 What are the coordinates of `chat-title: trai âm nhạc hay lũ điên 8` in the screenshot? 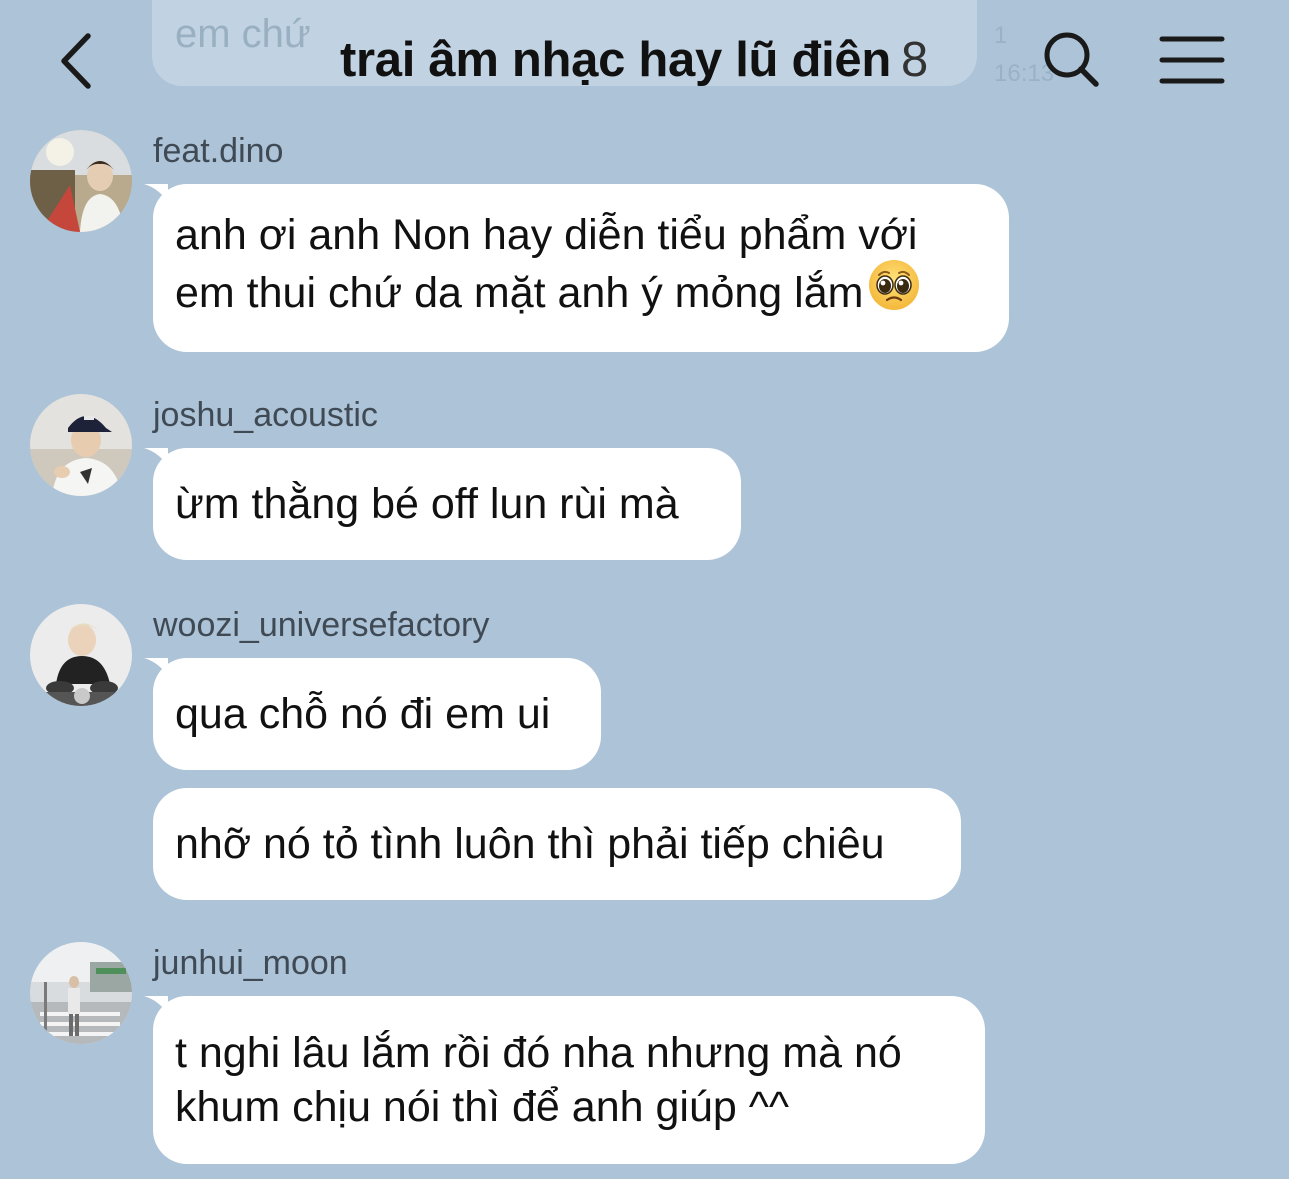 It's located at (634, 60).